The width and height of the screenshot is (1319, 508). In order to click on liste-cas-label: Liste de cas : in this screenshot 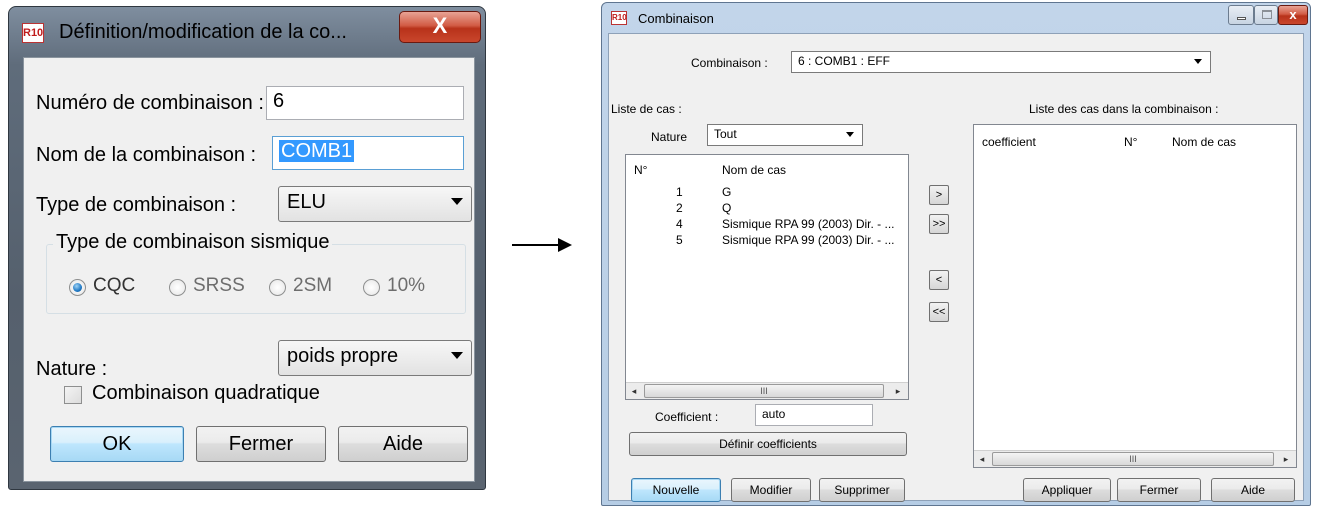, I will do `click(646, 109)`.